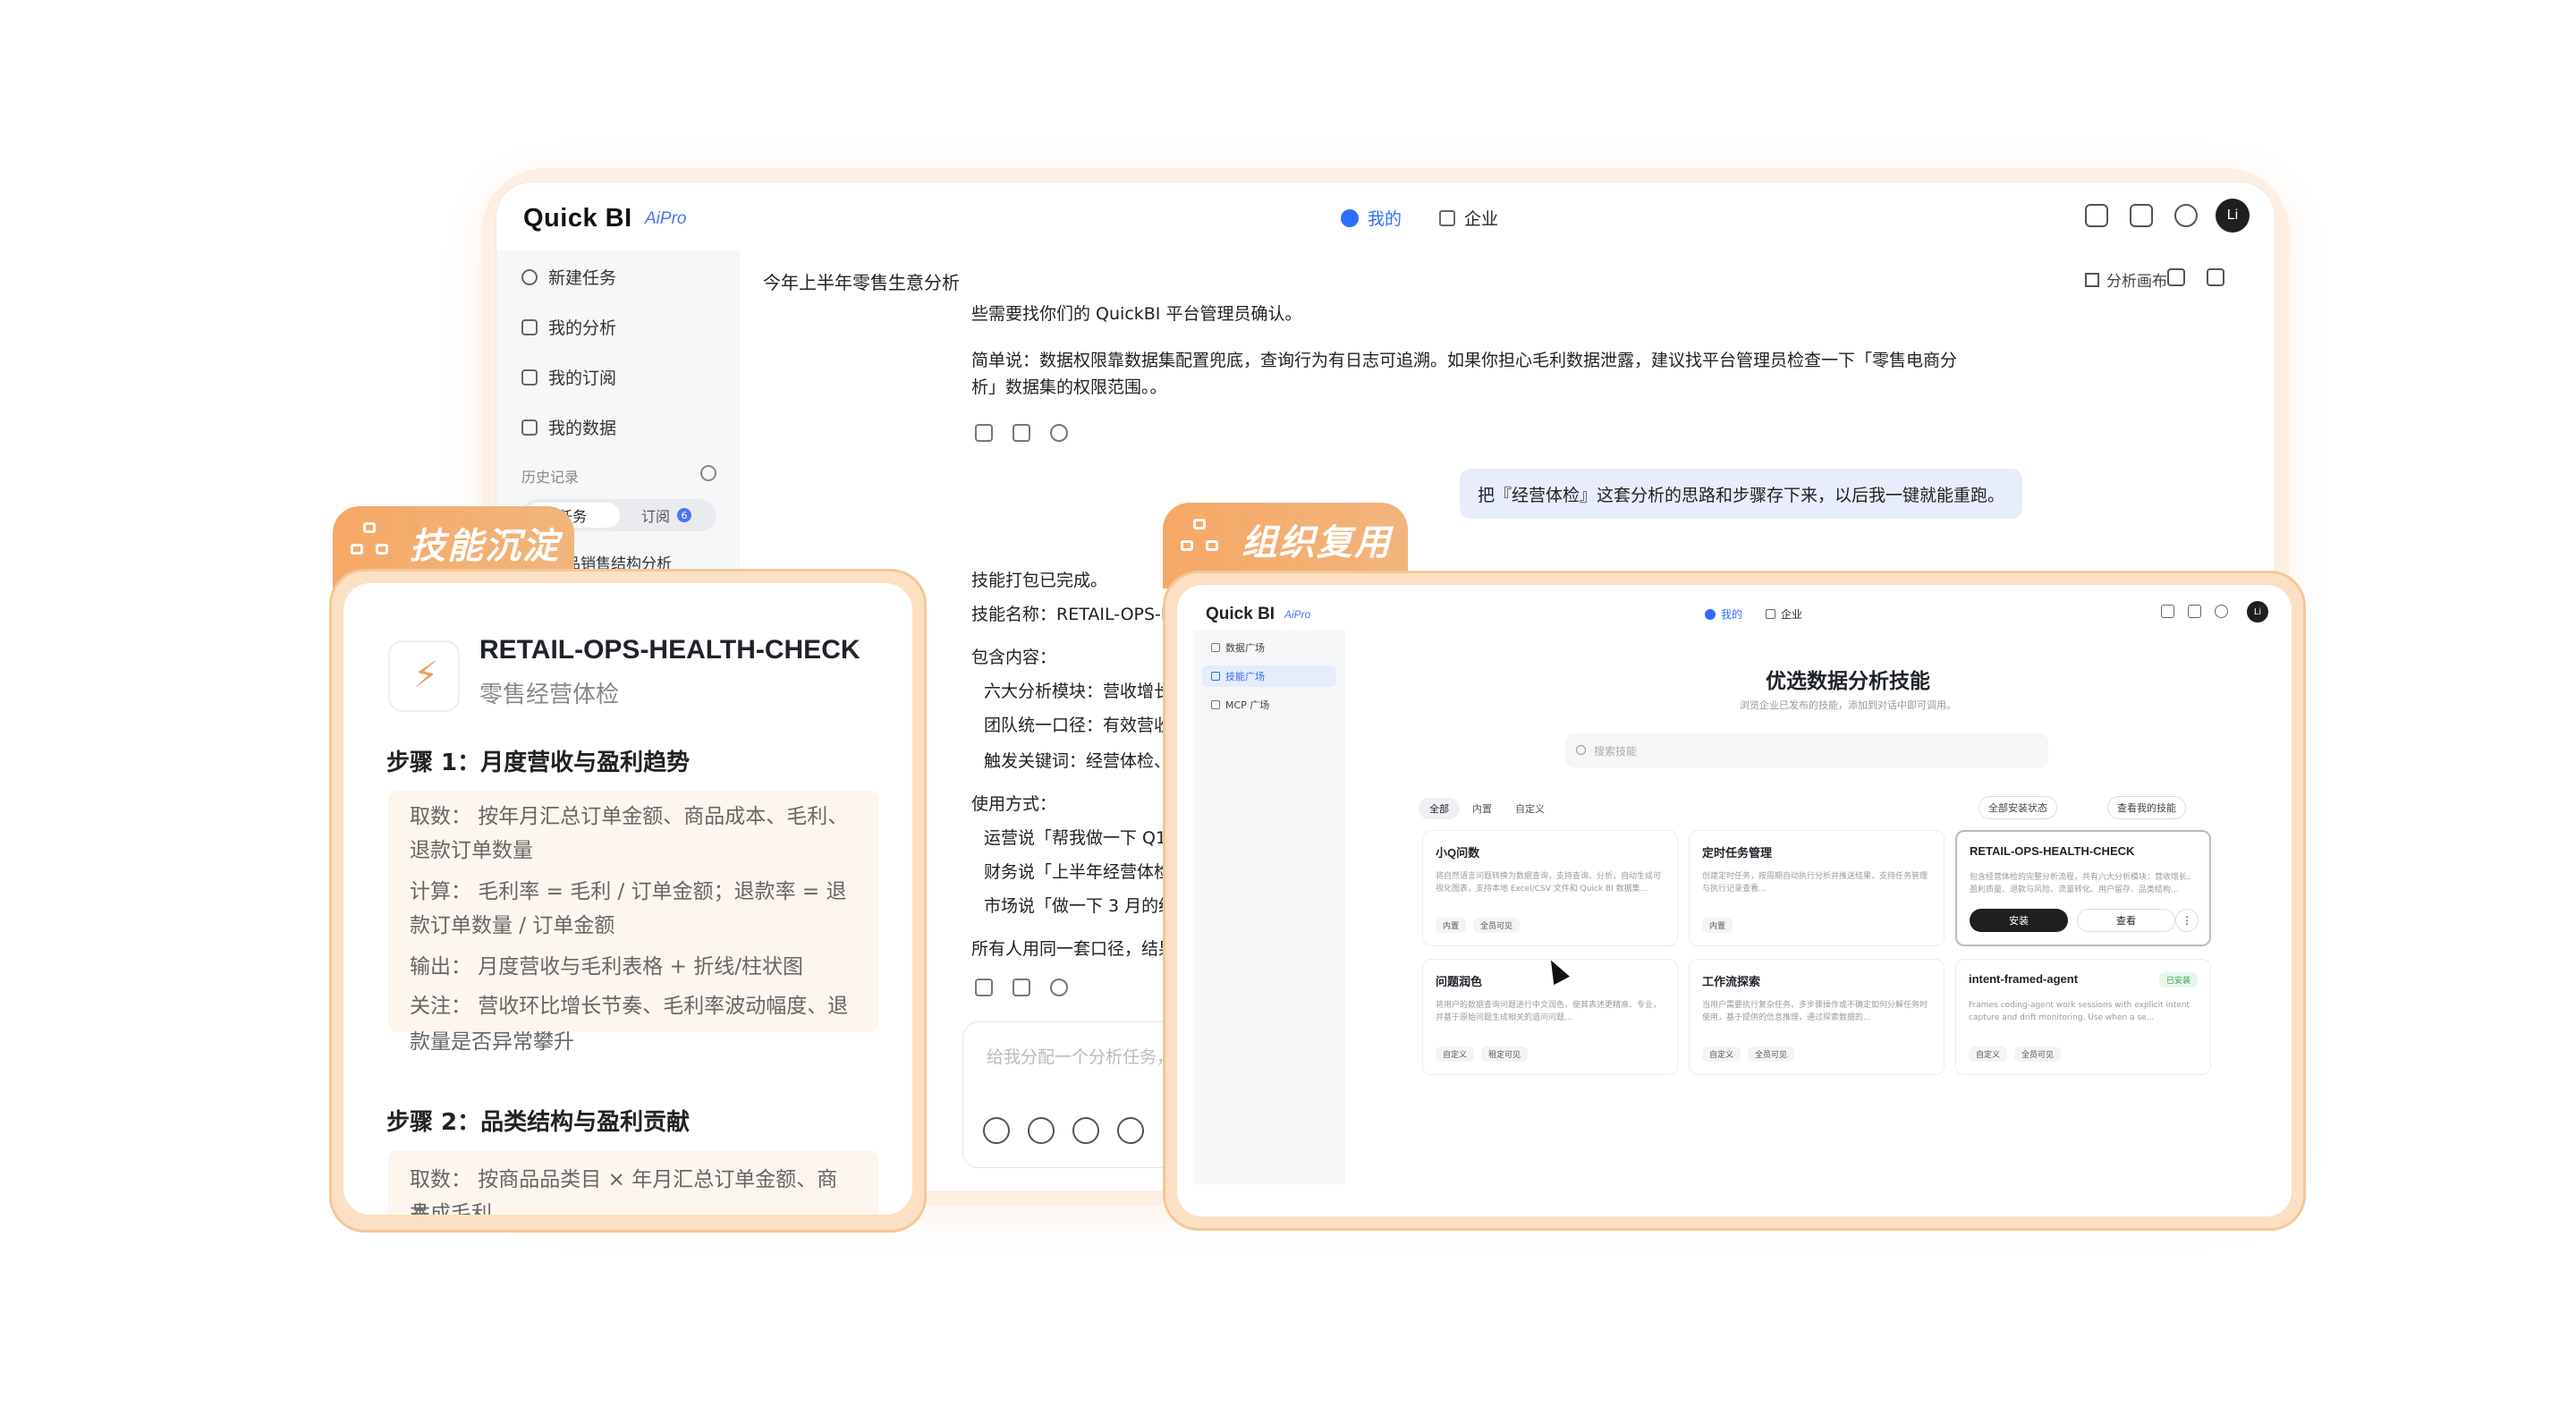  What do you see at coordinates (2178, 980) in the screenshot?
I see `installed-badge: 已安装` at bounding box center [2178, 980].